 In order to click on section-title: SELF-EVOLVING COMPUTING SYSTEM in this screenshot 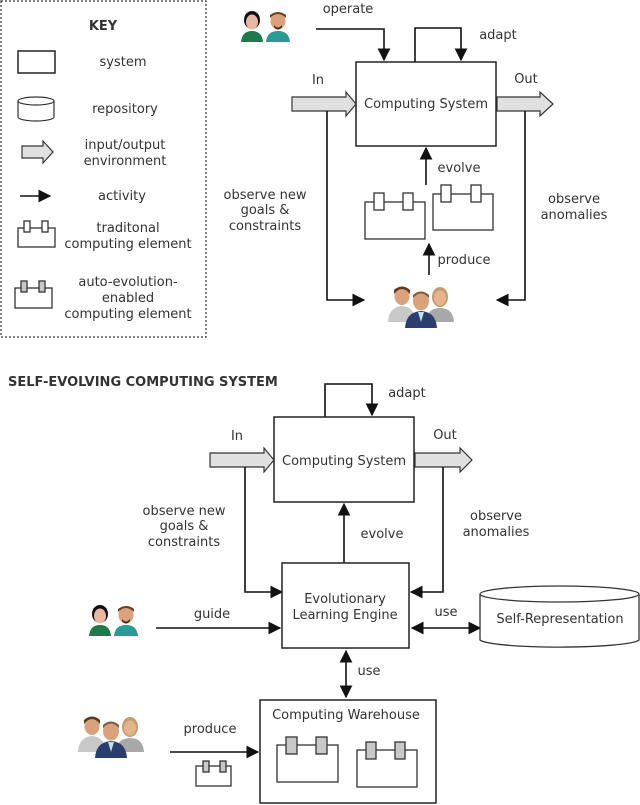, I will do `click(143, 382)`.